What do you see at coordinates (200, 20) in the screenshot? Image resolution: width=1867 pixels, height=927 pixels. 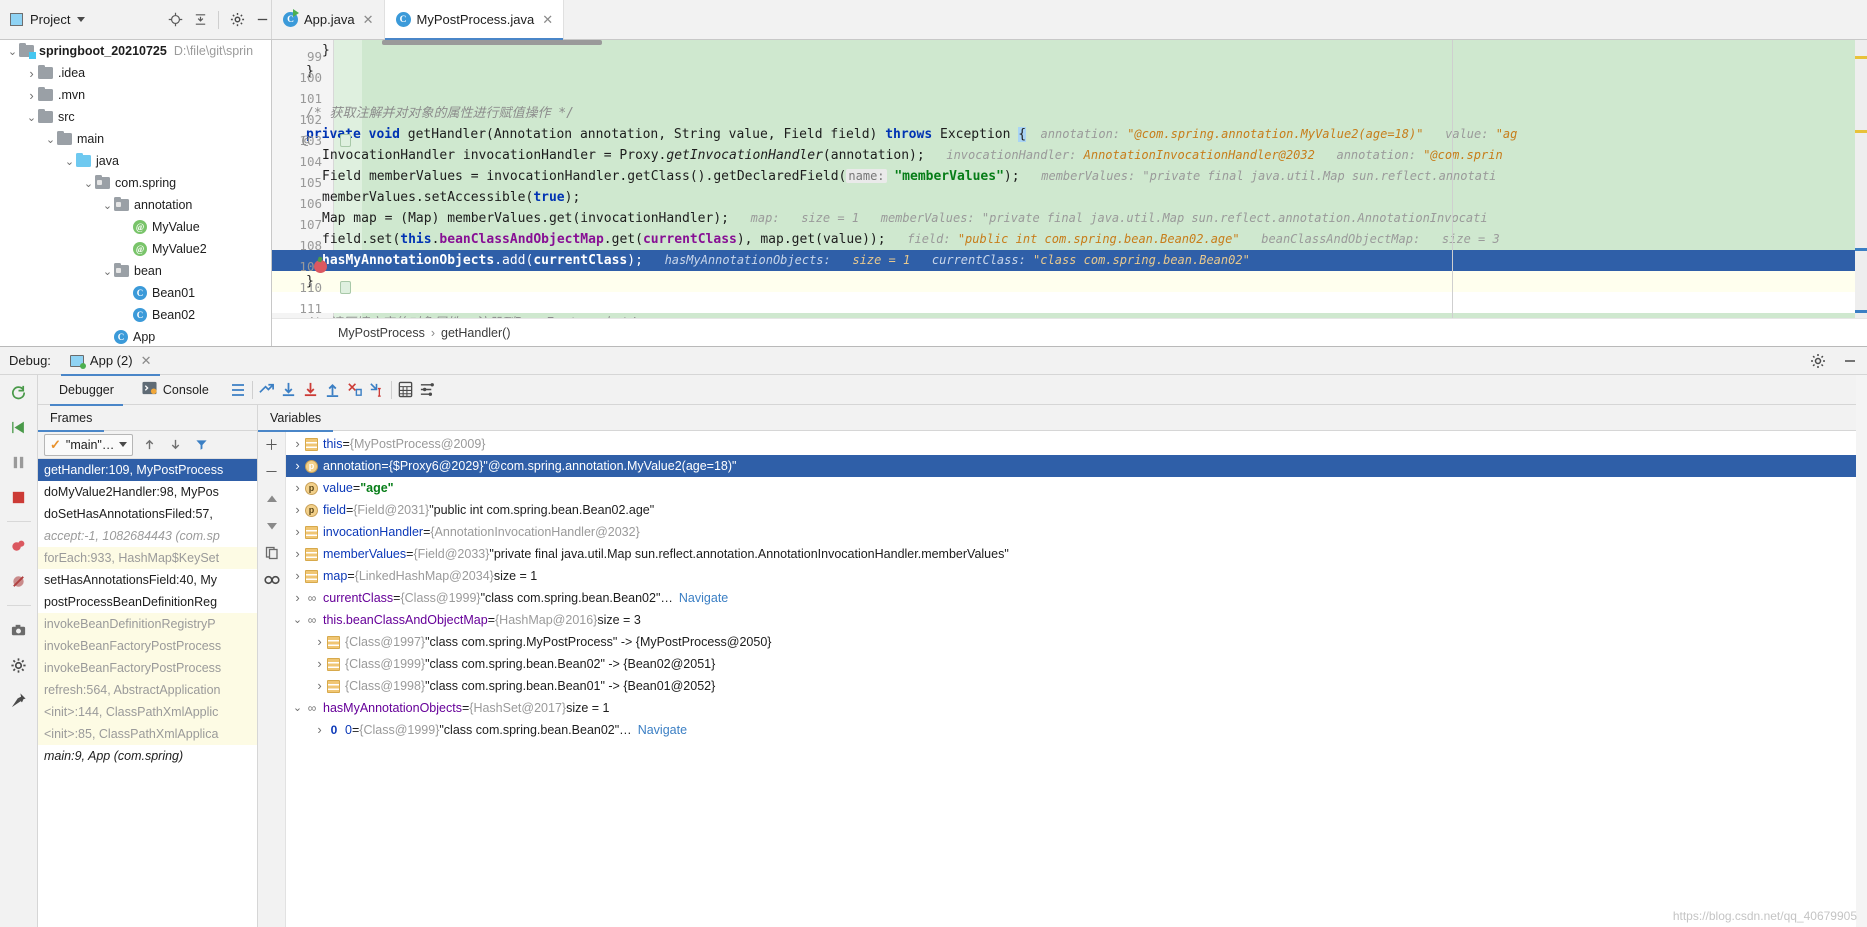 I see `collapse-all-icon` at bounding box center [200, 20].